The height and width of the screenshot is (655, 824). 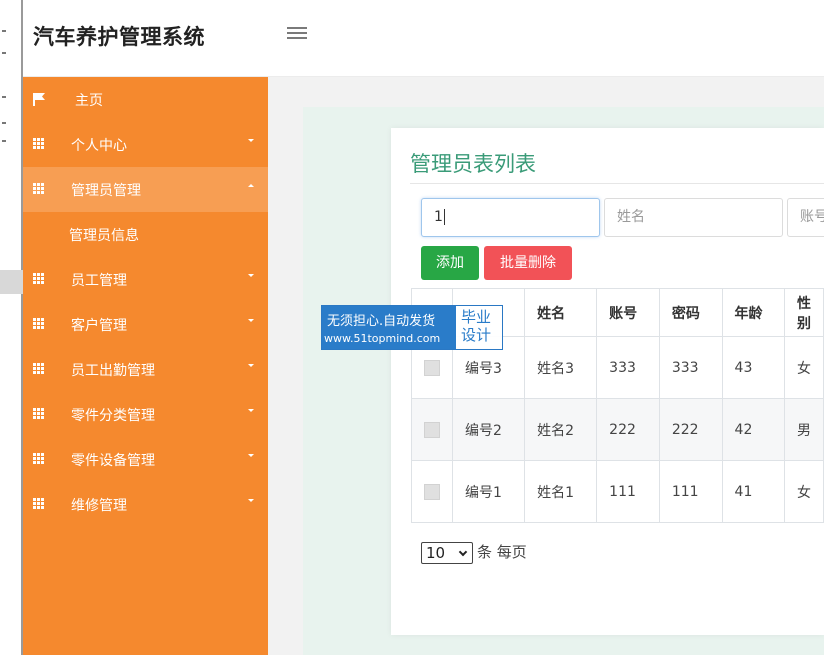 I want to click on sidebar-item-employee-management: 员工管理, so click(x=145, y=279).